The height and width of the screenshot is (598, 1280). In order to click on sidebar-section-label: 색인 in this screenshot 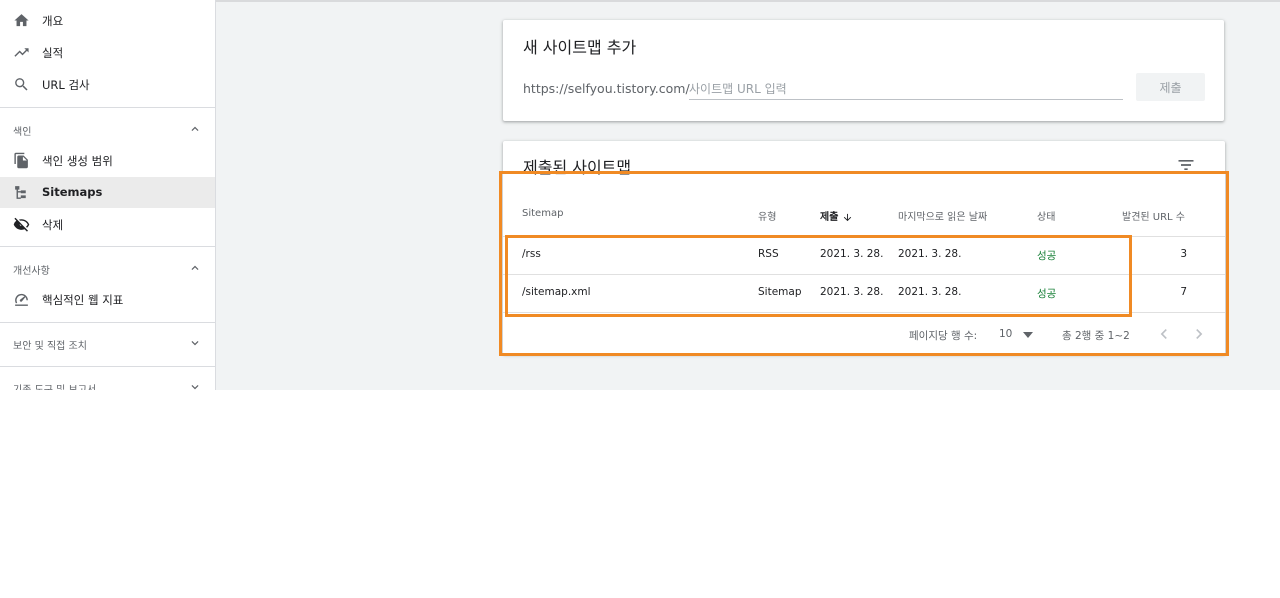, I will do `click(22, 132)`.